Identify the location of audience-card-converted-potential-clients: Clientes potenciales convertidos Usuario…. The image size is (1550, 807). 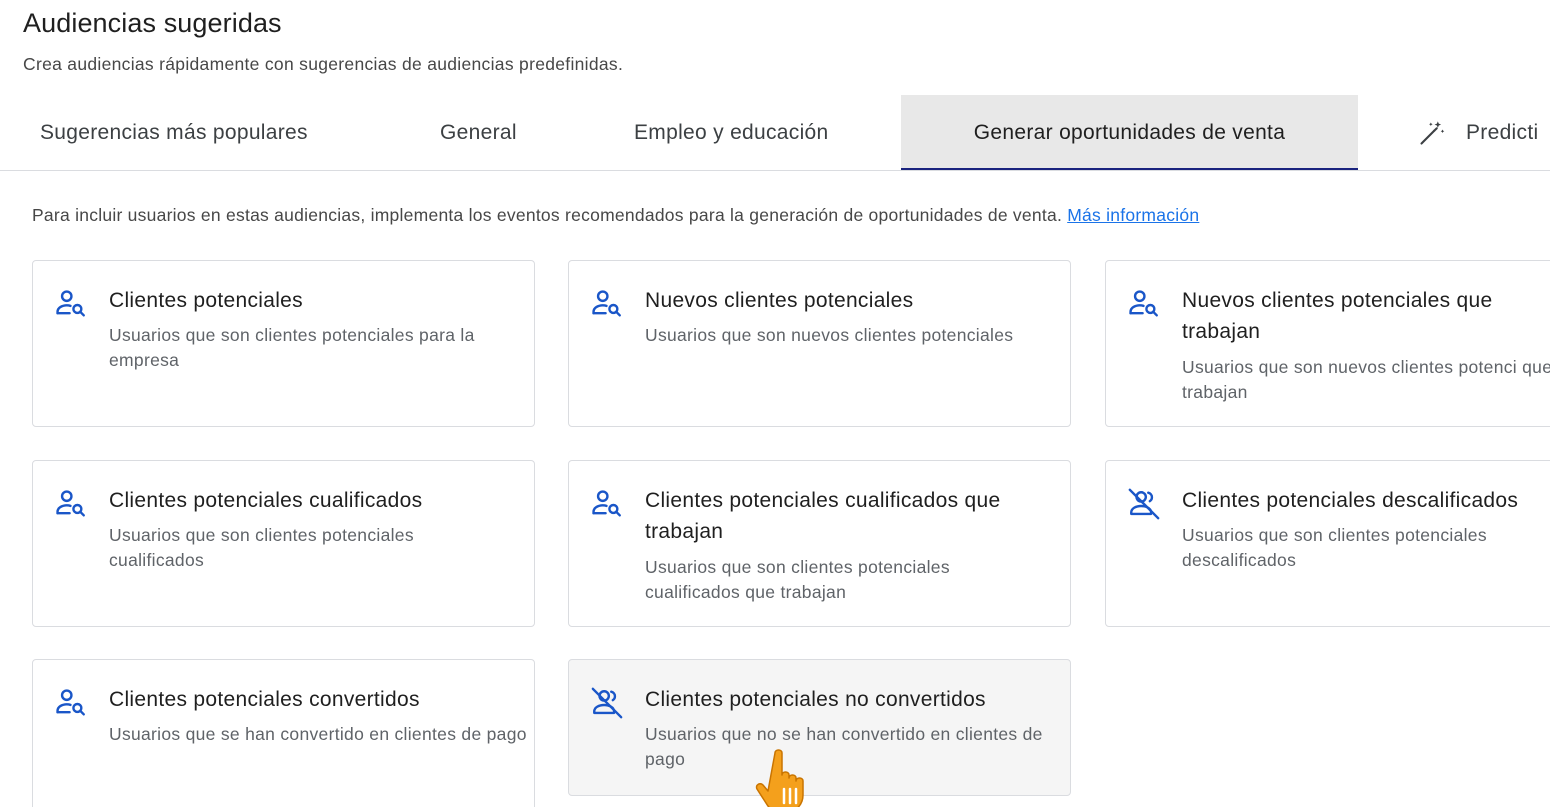
(283, 733).